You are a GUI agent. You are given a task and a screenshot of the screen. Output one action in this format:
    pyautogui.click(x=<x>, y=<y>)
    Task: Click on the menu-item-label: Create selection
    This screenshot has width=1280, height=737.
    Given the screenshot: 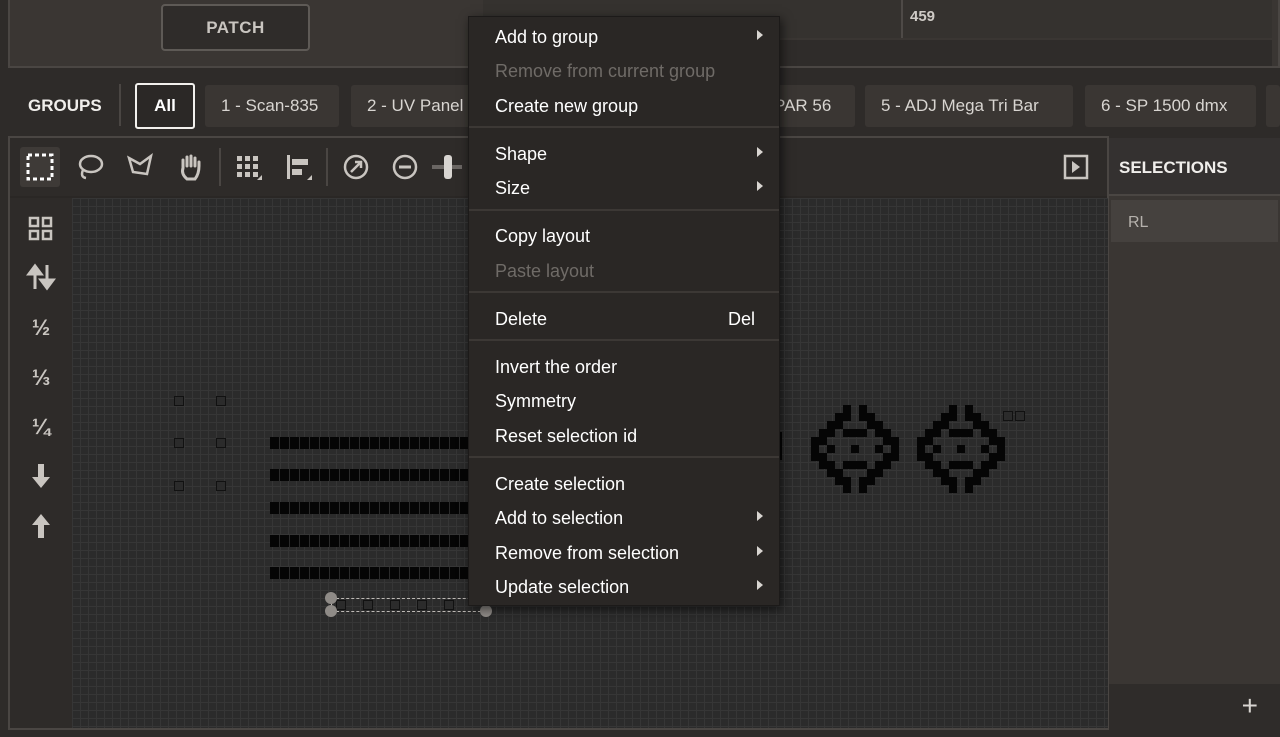 What is the action you would take?
    pyautogui.click(x=560, y=483)
    